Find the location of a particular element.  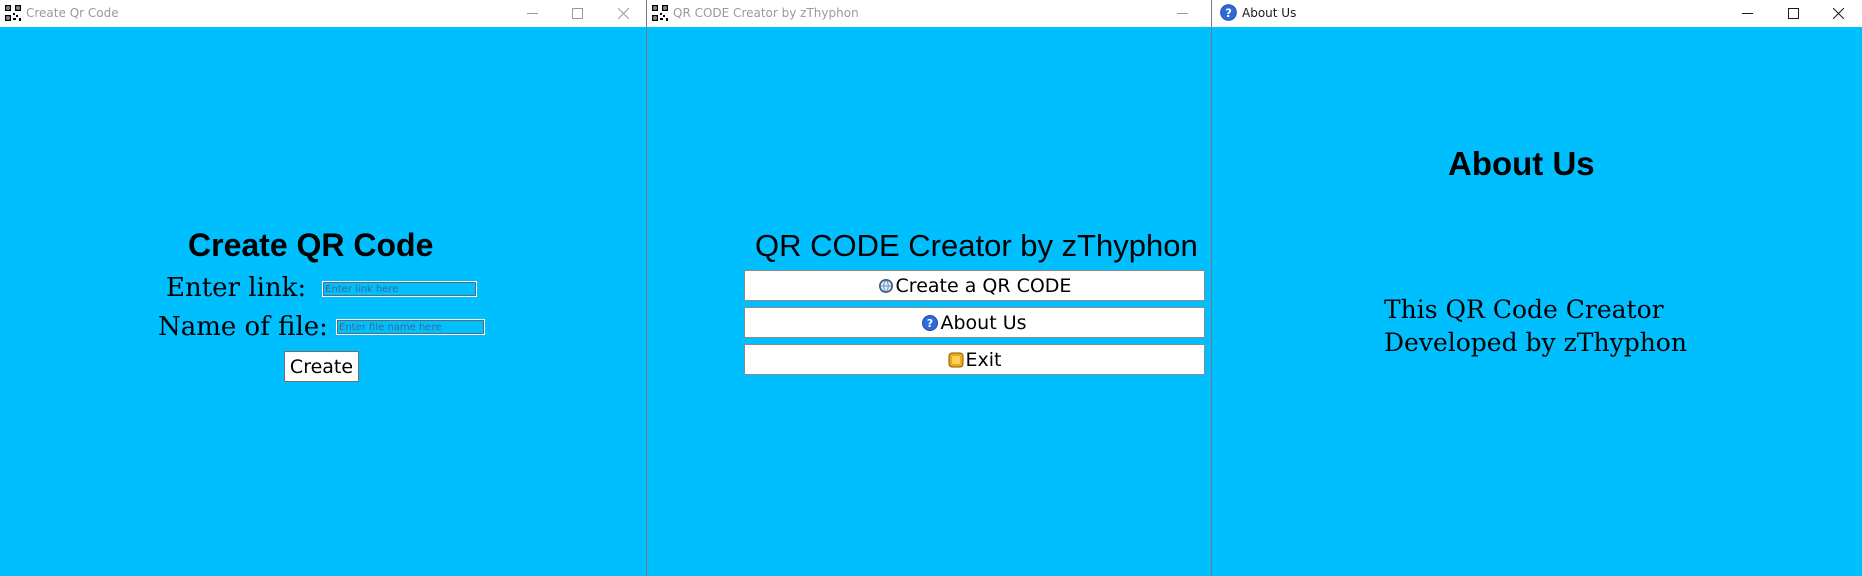

about-us-label: About Us is located at coordinates (983, 322).